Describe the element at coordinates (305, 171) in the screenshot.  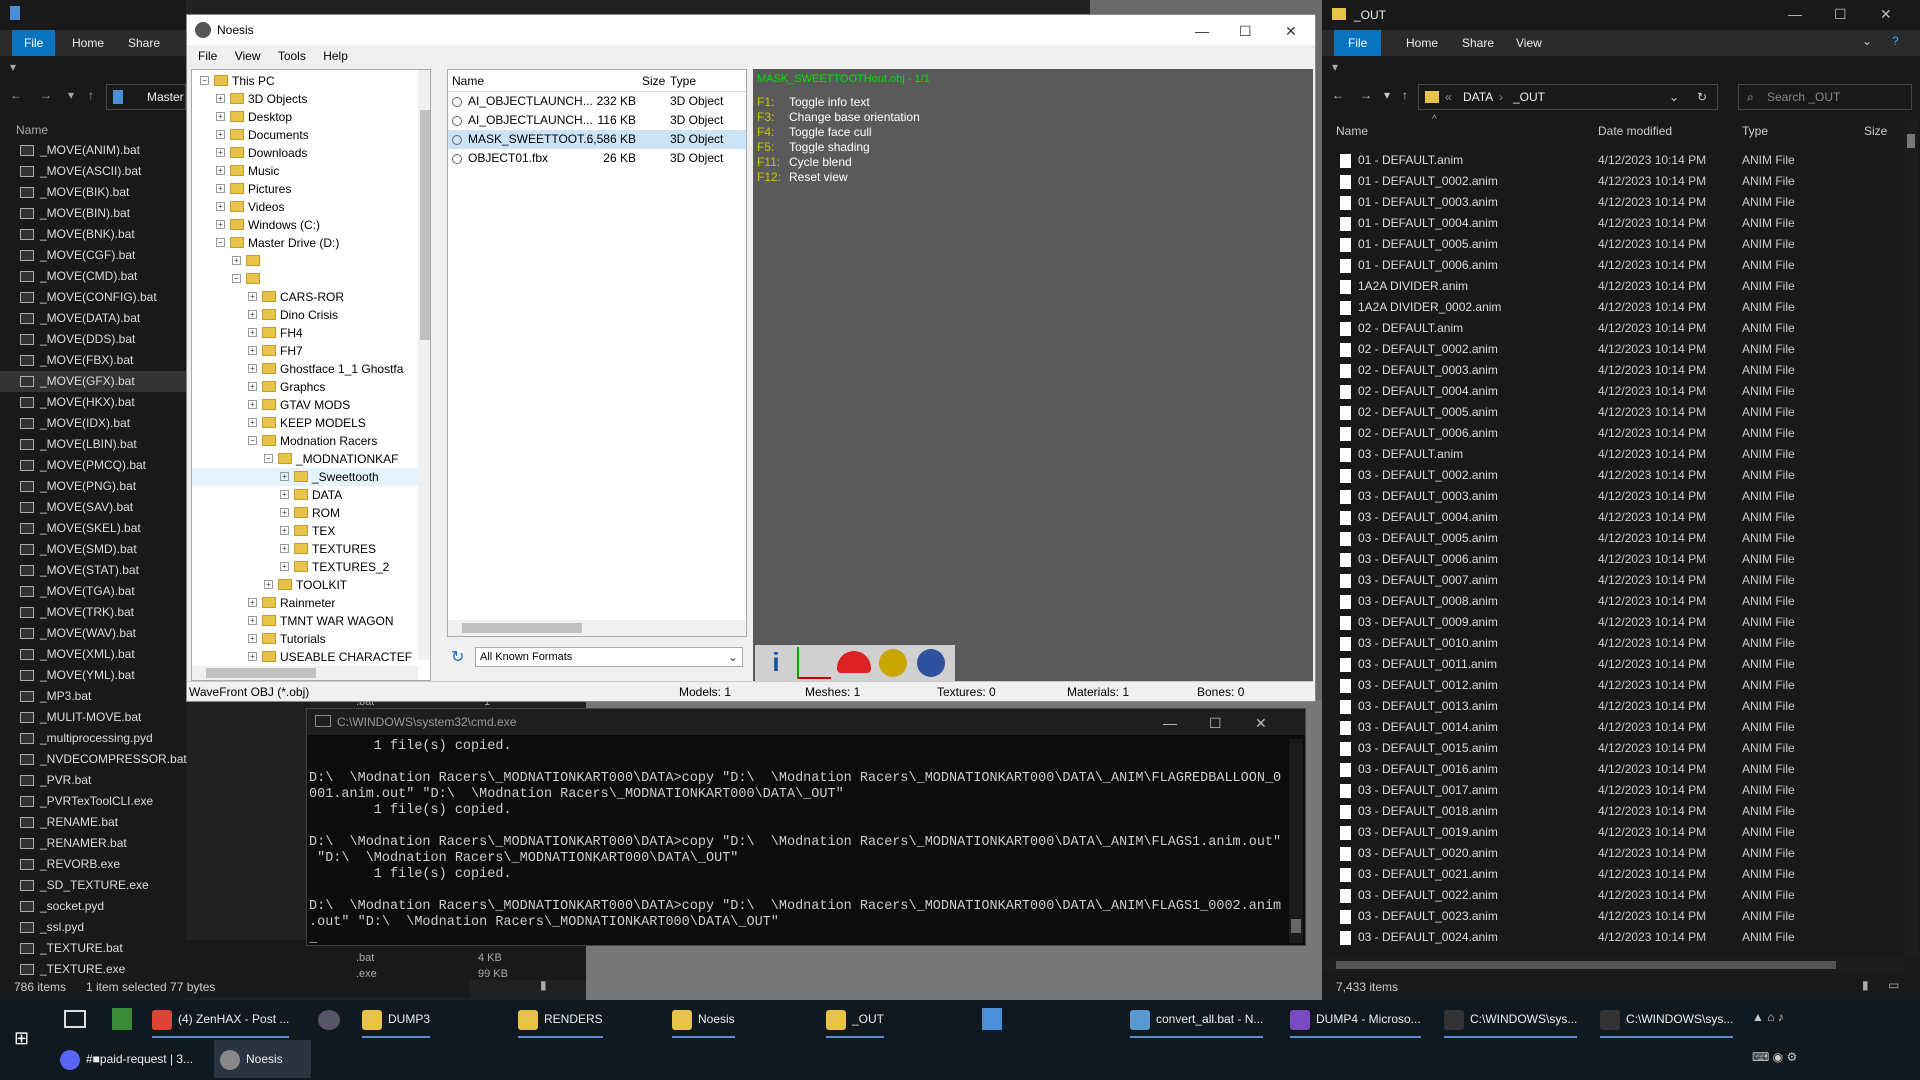
I see `tree-item: + Music` at that location.